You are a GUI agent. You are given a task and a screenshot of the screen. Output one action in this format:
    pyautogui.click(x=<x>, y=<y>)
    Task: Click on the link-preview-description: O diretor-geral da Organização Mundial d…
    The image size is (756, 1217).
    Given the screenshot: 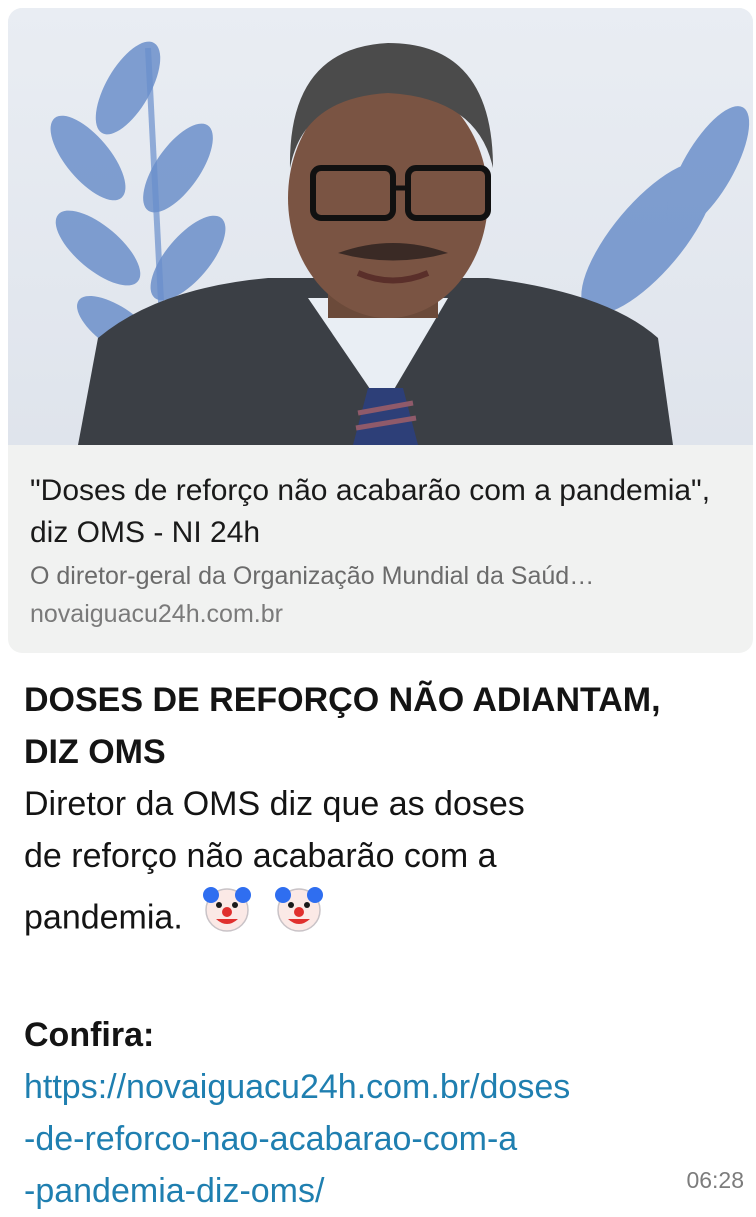 What is the action you would take?
    pyautogui.click(x=312, y=576)
    